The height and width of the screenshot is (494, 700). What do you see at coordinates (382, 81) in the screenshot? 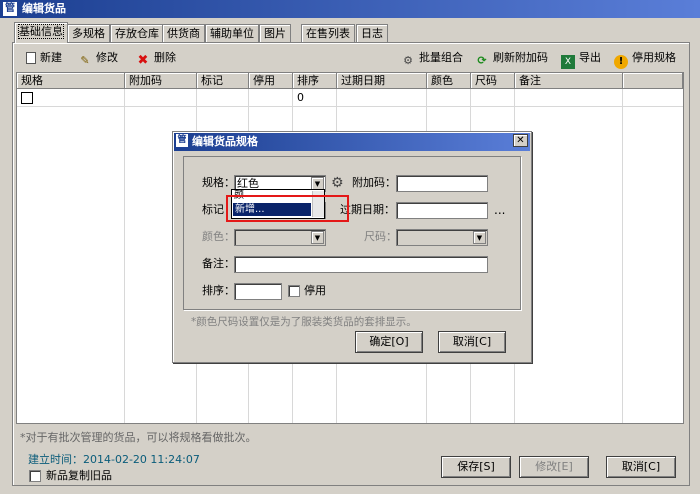
I see `column-header-expiry: 过期日期` at bounding box center [382, 81].